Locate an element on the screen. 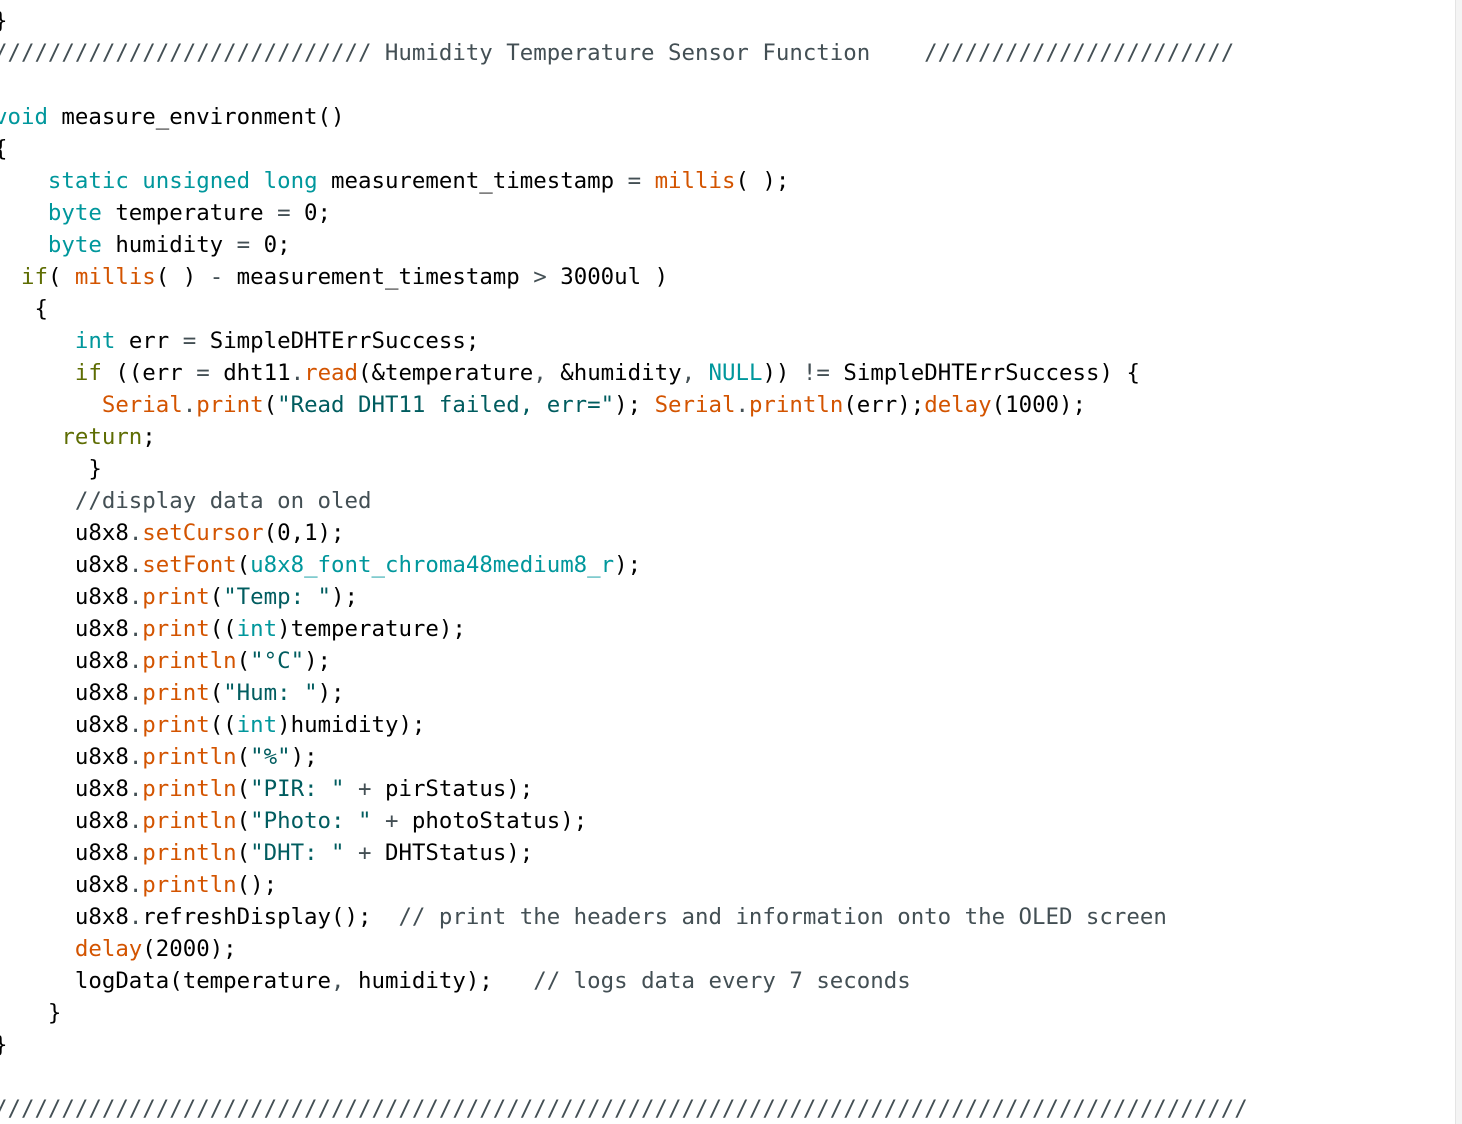 The height and width of the screenshot is (1124, 1462). code-token: )) is located at coordinates (782, 373).